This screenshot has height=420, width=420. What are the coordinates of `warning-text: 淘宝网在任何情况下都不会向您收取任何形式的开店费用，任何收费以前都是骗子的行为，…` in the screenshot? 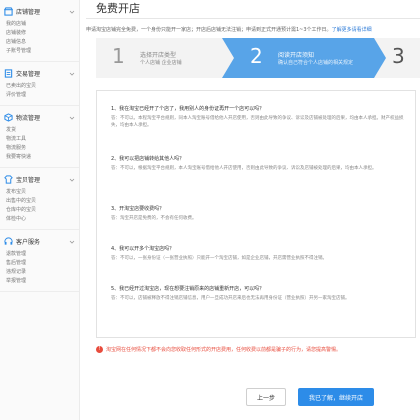 It's located at (224, 350).